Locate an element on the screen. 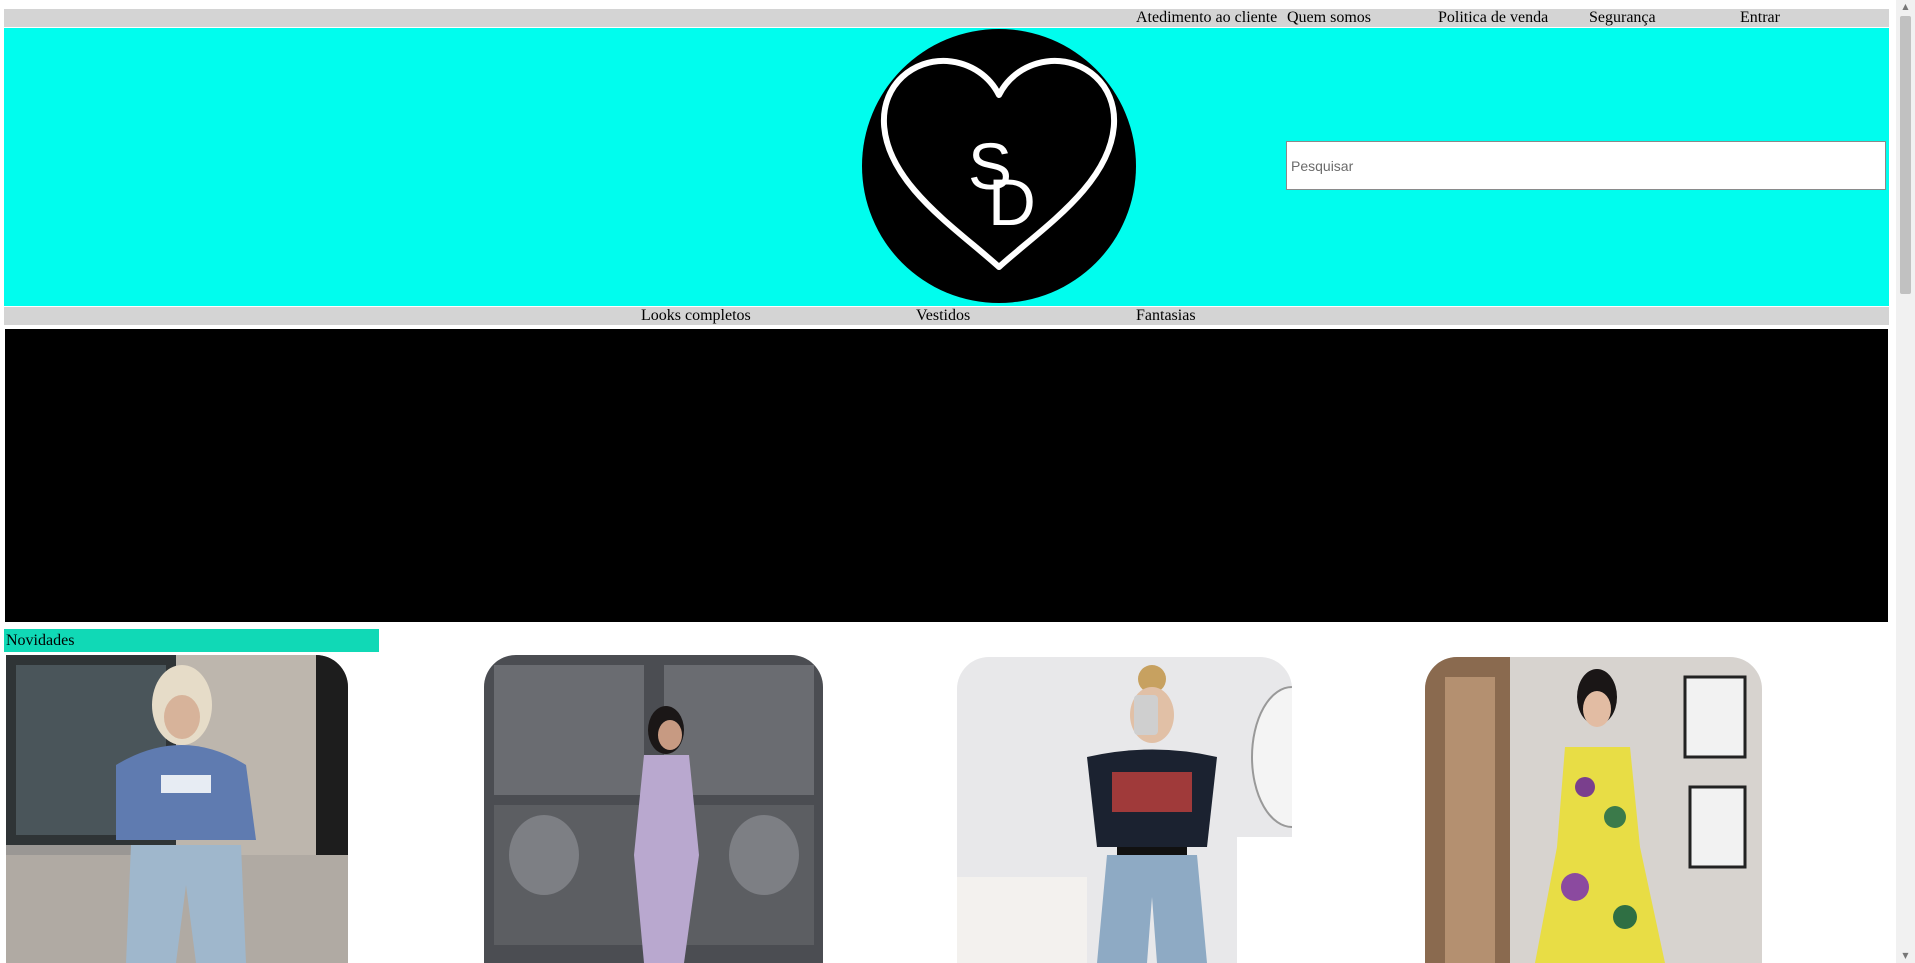 The image size is (1915, 963). category-nav-bar: Looks completos Vestidos Fantasias is located at coordinates (946, 316).